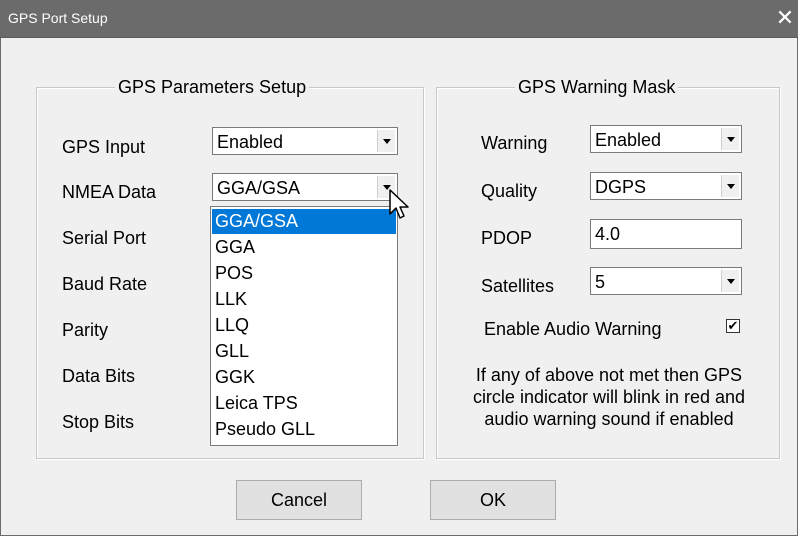 The height and width of the screenshot is (536, 798). What do you see at coordinates (514, 143) in the screenshot?
I see `warning-label: Warning` at bounding box center [514, 143].